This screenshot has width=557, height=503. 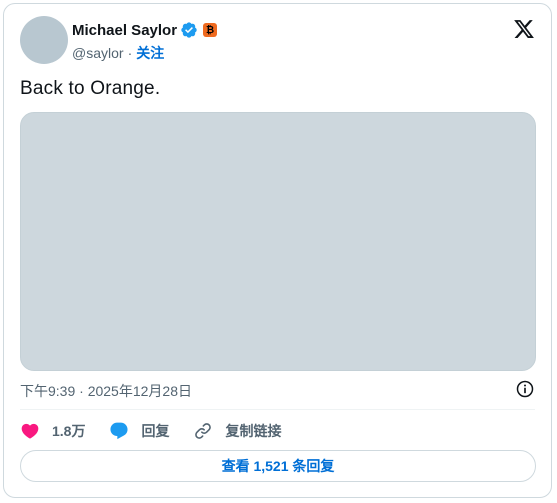 What do you see at coordinates (189, 30) in the screenshot?
I see `verified-badge-icon` at bounding box center [189, 30].